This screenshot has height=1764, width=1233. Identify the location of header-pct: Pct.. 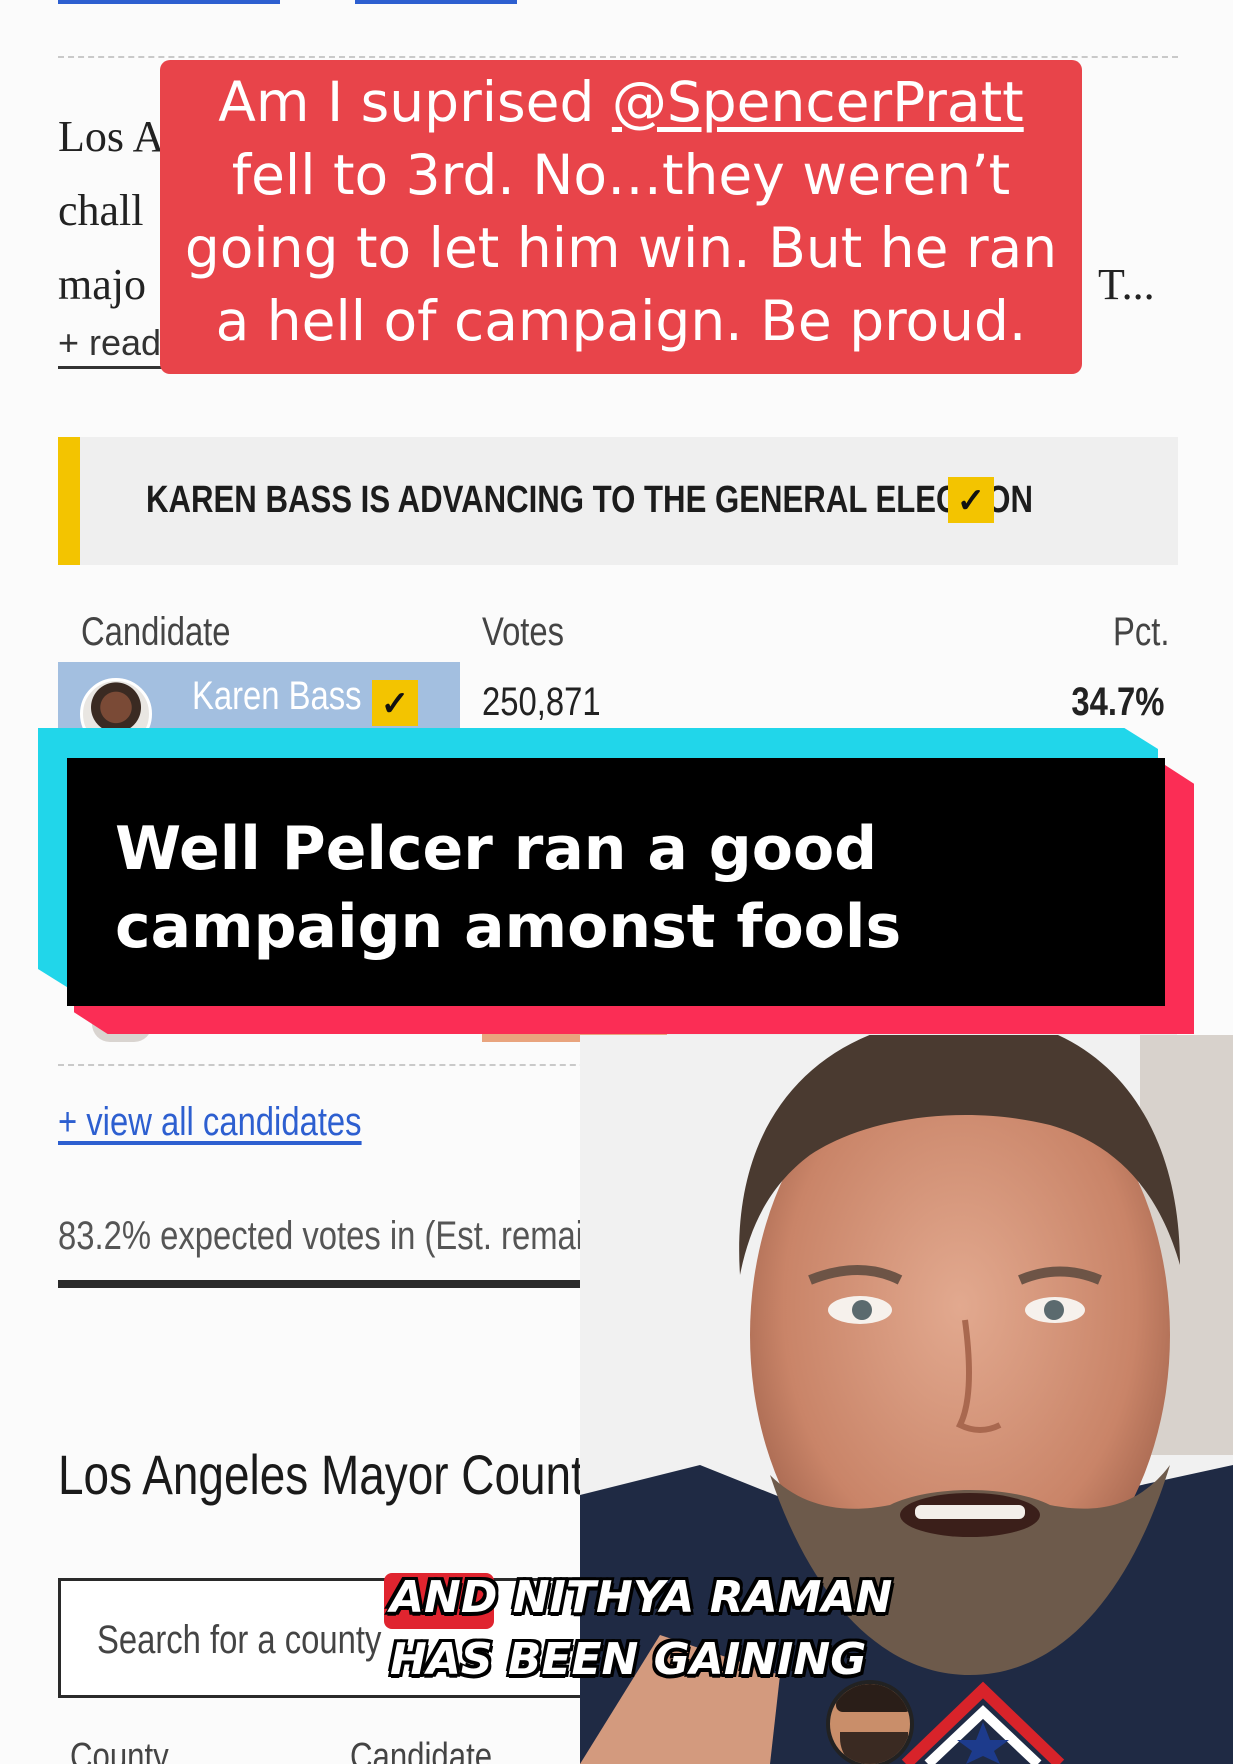
(1141, 632).